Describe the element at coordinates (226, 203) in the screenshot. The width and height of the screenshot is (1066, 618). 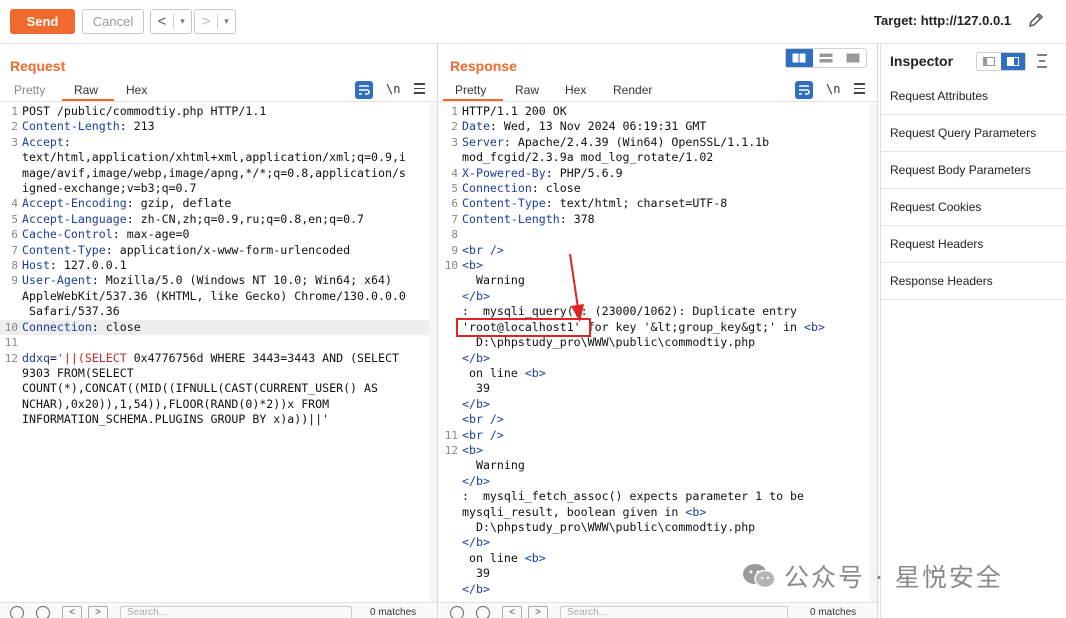
I see `request-line-text: Accept-Encoding: gzip, deflate` at that location.